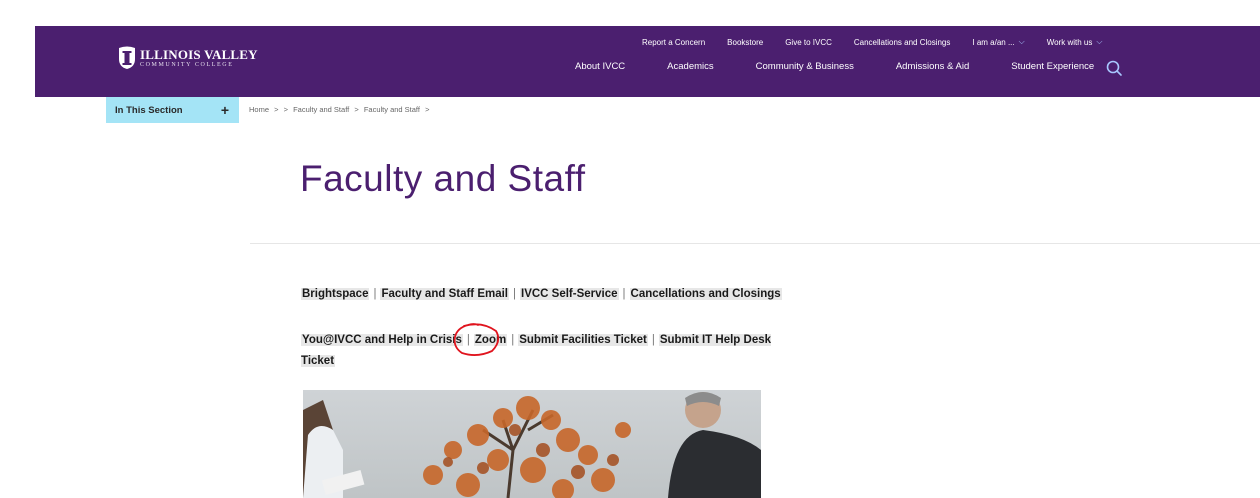 The width and height of the screenshot is (1260, 498). Describe the element at coordinates (932, 70) in the screenshot. I see `nav-admissions-aid: Admissions & Aid` at that location.